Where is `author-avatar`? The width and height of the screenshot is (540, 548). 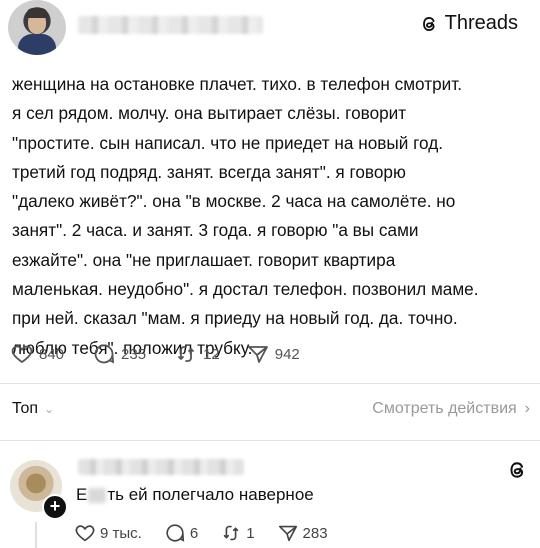 author-avatar is located at coordinates (37, 27).